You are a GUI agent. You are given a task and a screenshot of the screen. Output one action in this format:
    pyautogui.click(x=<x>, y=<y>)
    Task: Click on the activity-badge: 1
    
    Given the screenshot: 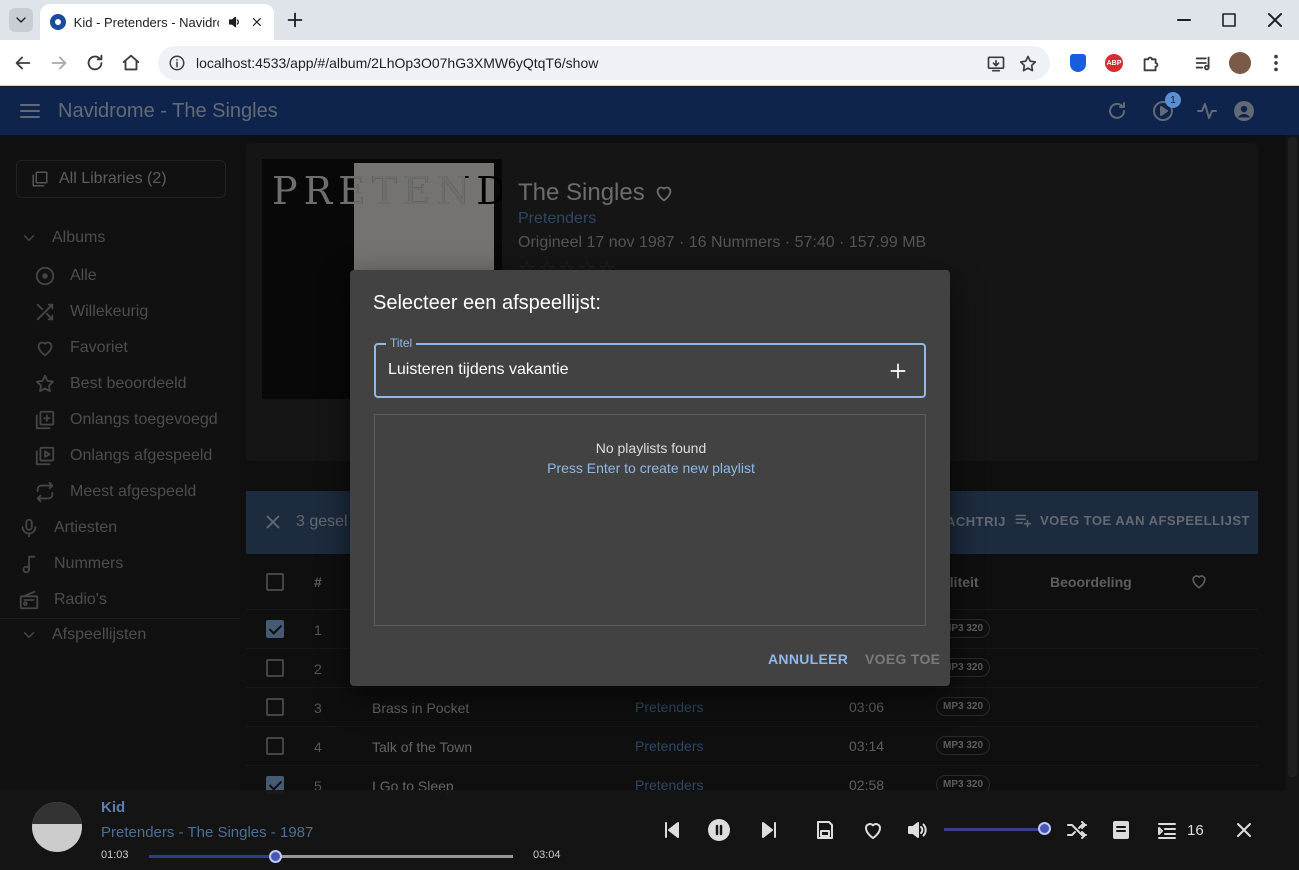 What is the action you would take?
    pyautogui.click(x=1173, y=100)
    